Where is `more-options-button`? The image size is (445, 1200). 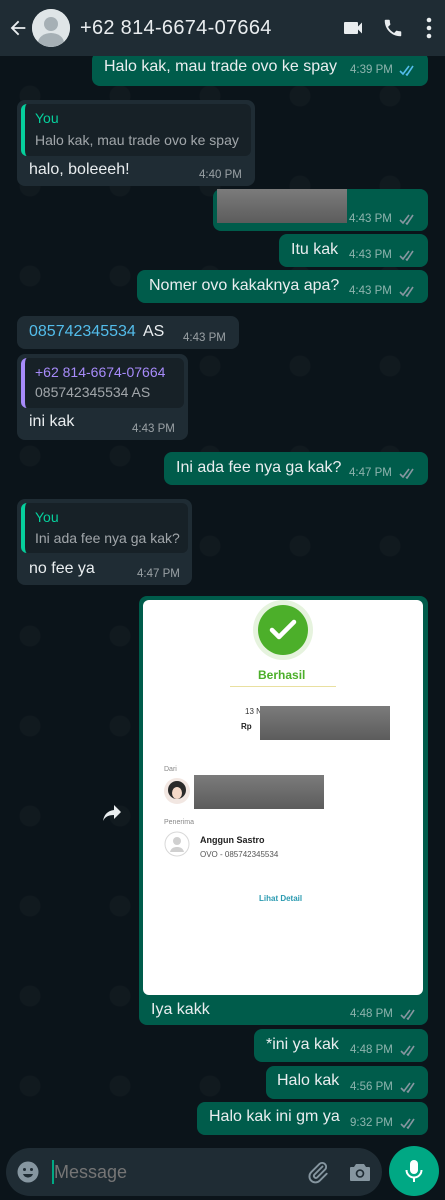 more-options-button is located at coordinates (429, 28).